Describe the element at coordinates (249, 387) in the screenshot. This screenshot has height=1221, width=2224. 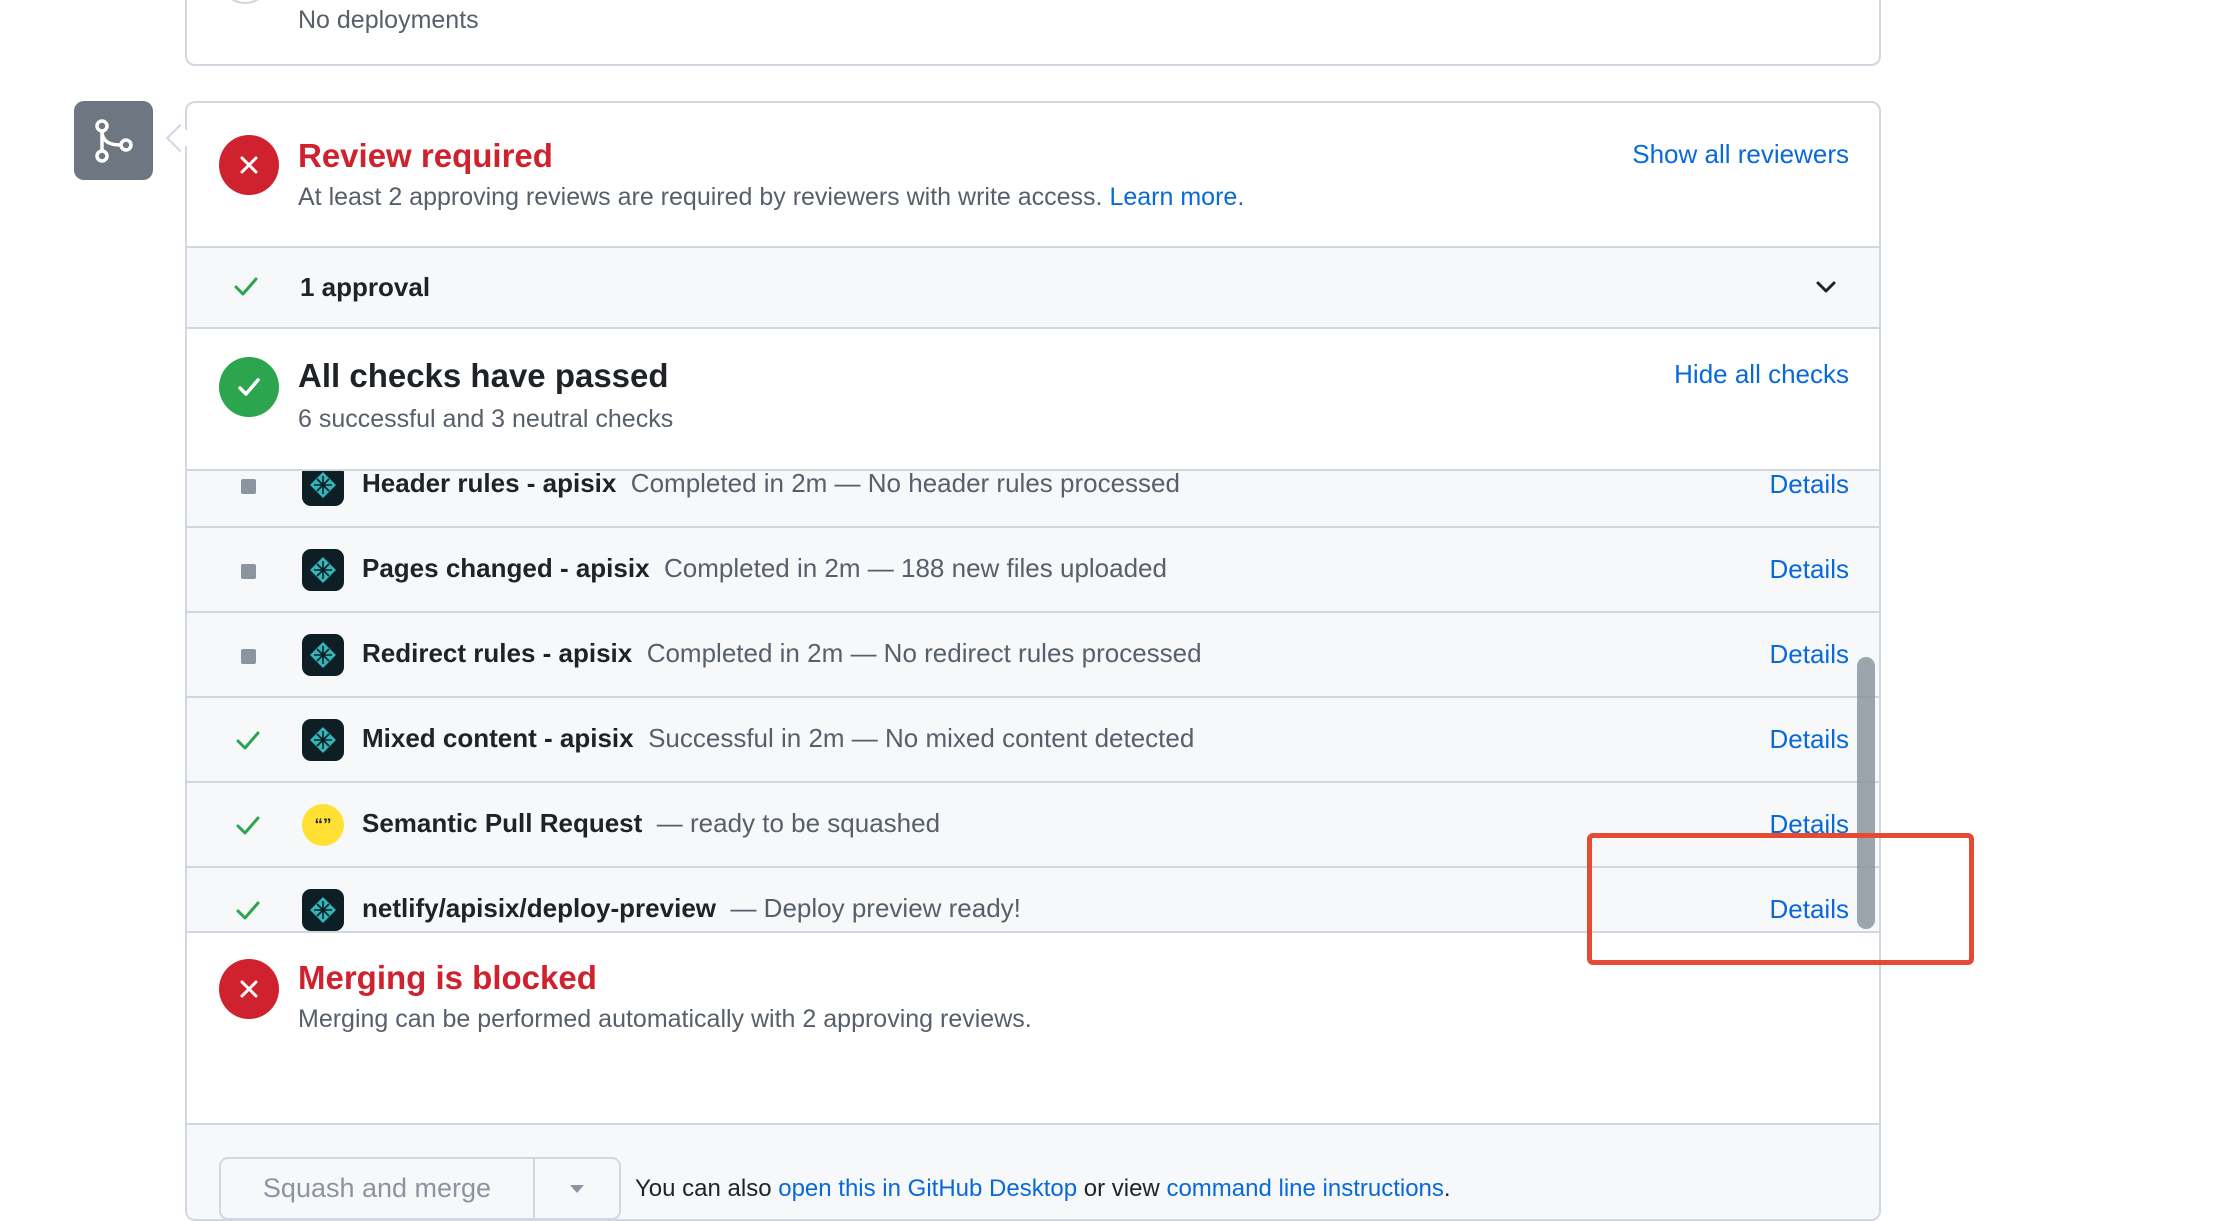
I see `check-circle-icon` at that location.